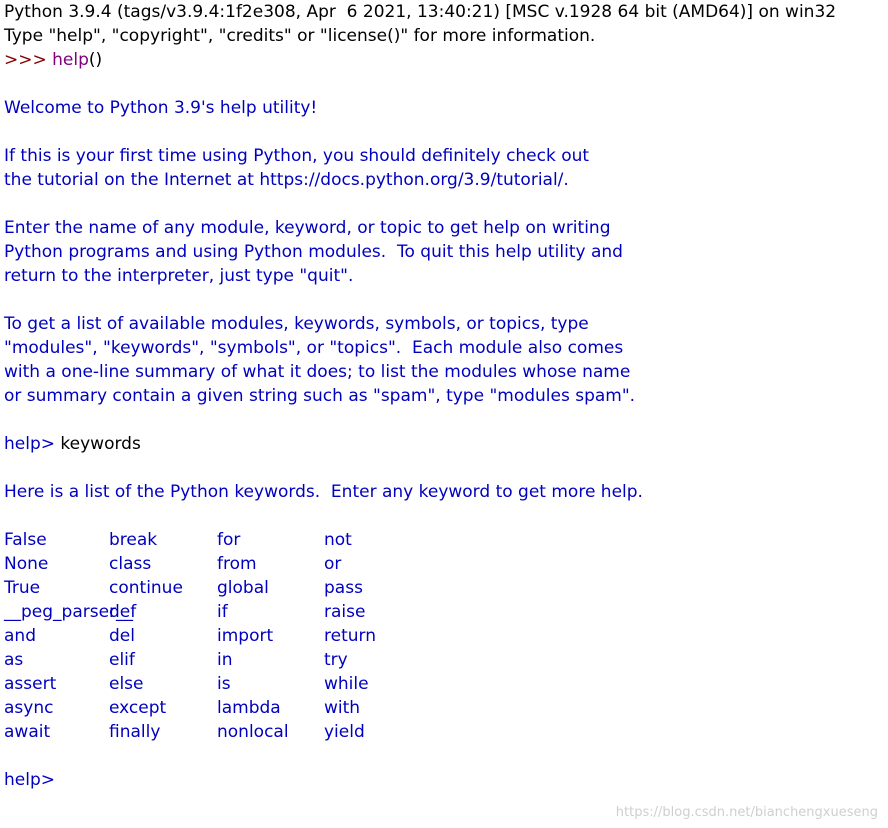 The width and height of the screenshot is (888, 828). Describe the element at coordinates (237, 564) in the screenshot. I see `keyword-cell: from` at that location.